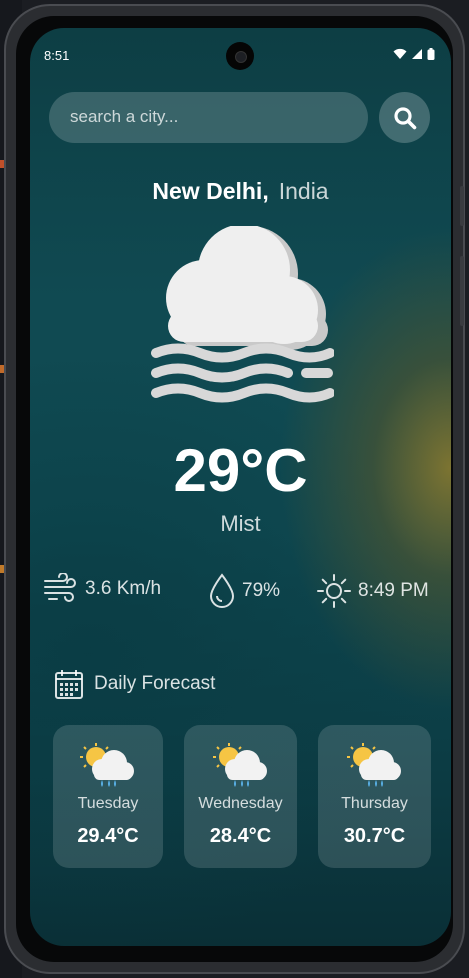 The height and width of the screenshot is (978, 469). Describe the element at coordinates (155, 683) in the screenshot. I see `daily-forecast-title: Daily Forecast` at that location.